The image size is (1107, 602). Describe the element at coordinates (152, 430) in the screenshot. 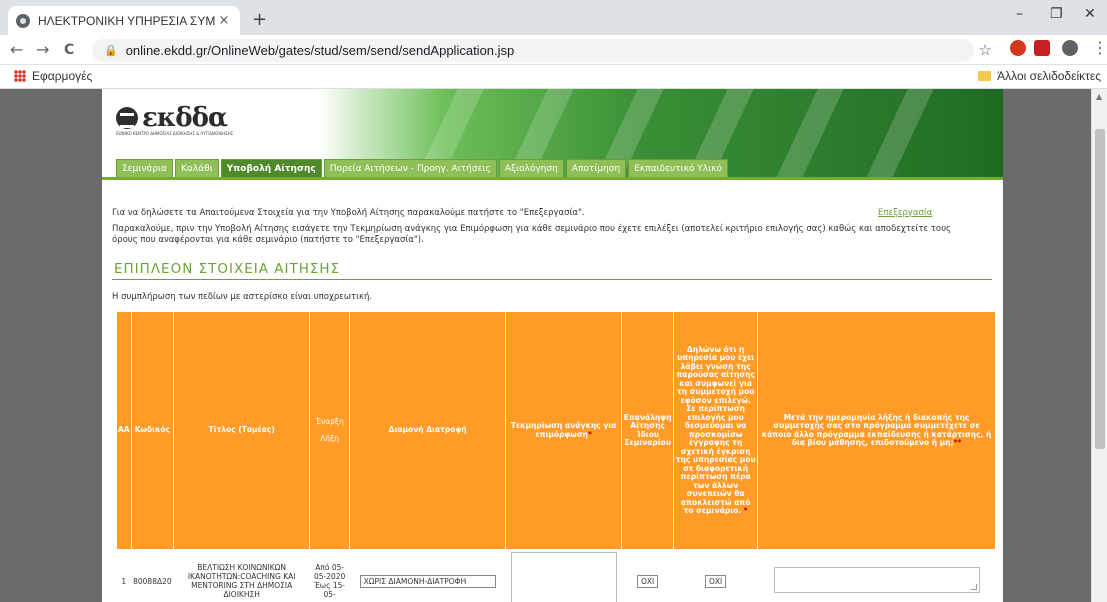

I see `col-code: Κωδικός` at that location.